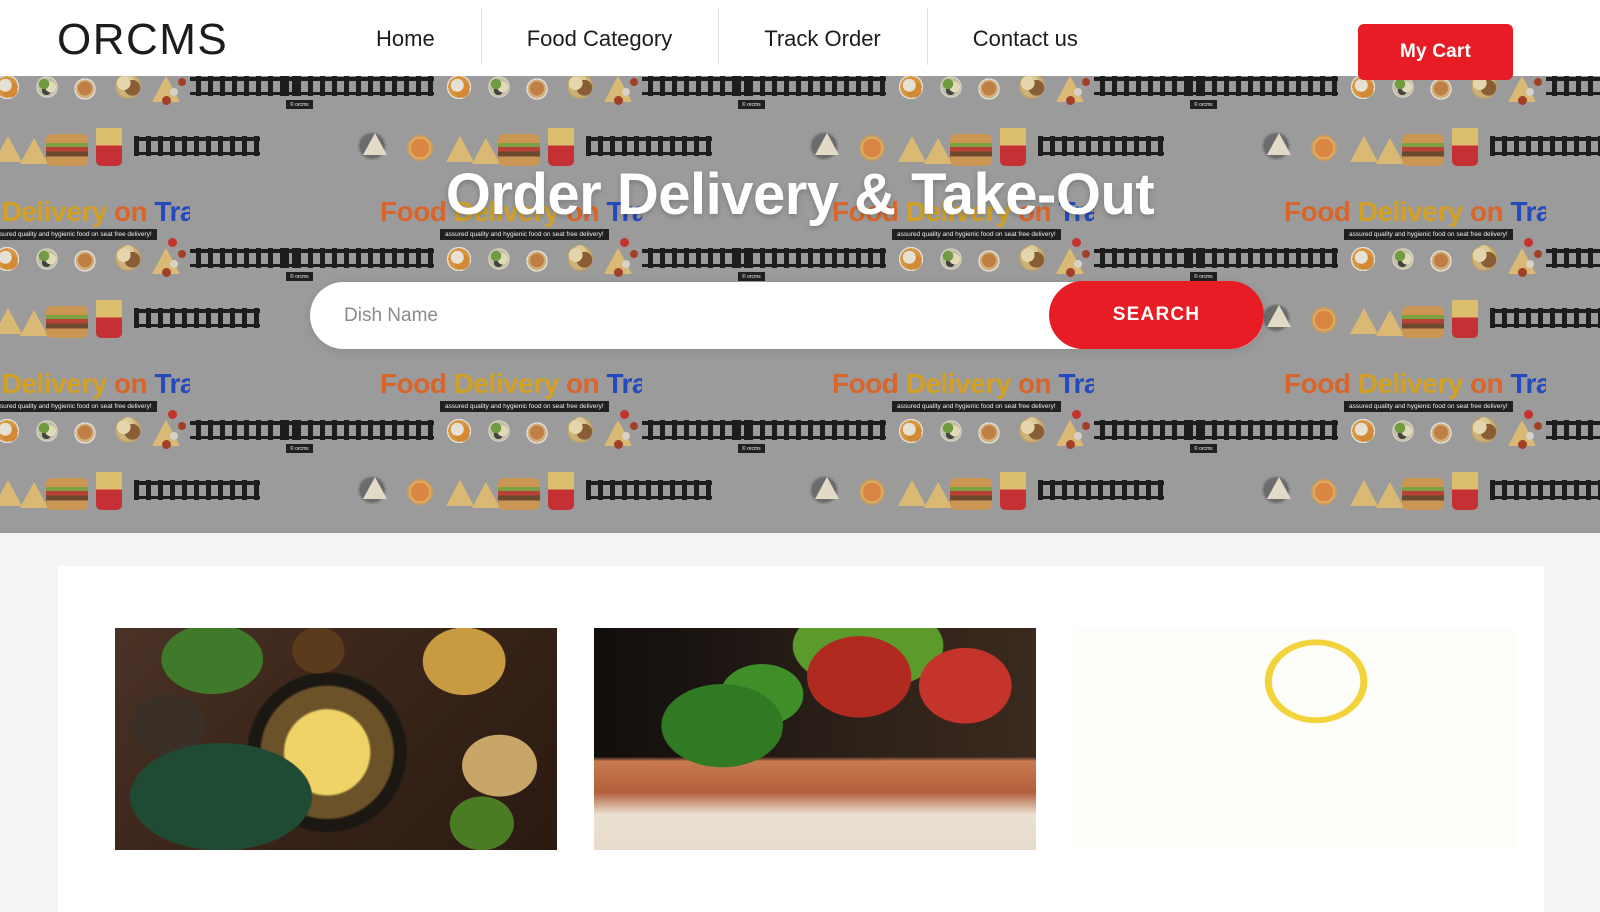 The image size is (1600, 912). Describe the element at coordinates (694, 315) in the screenshot. I see `search-input` at that location.